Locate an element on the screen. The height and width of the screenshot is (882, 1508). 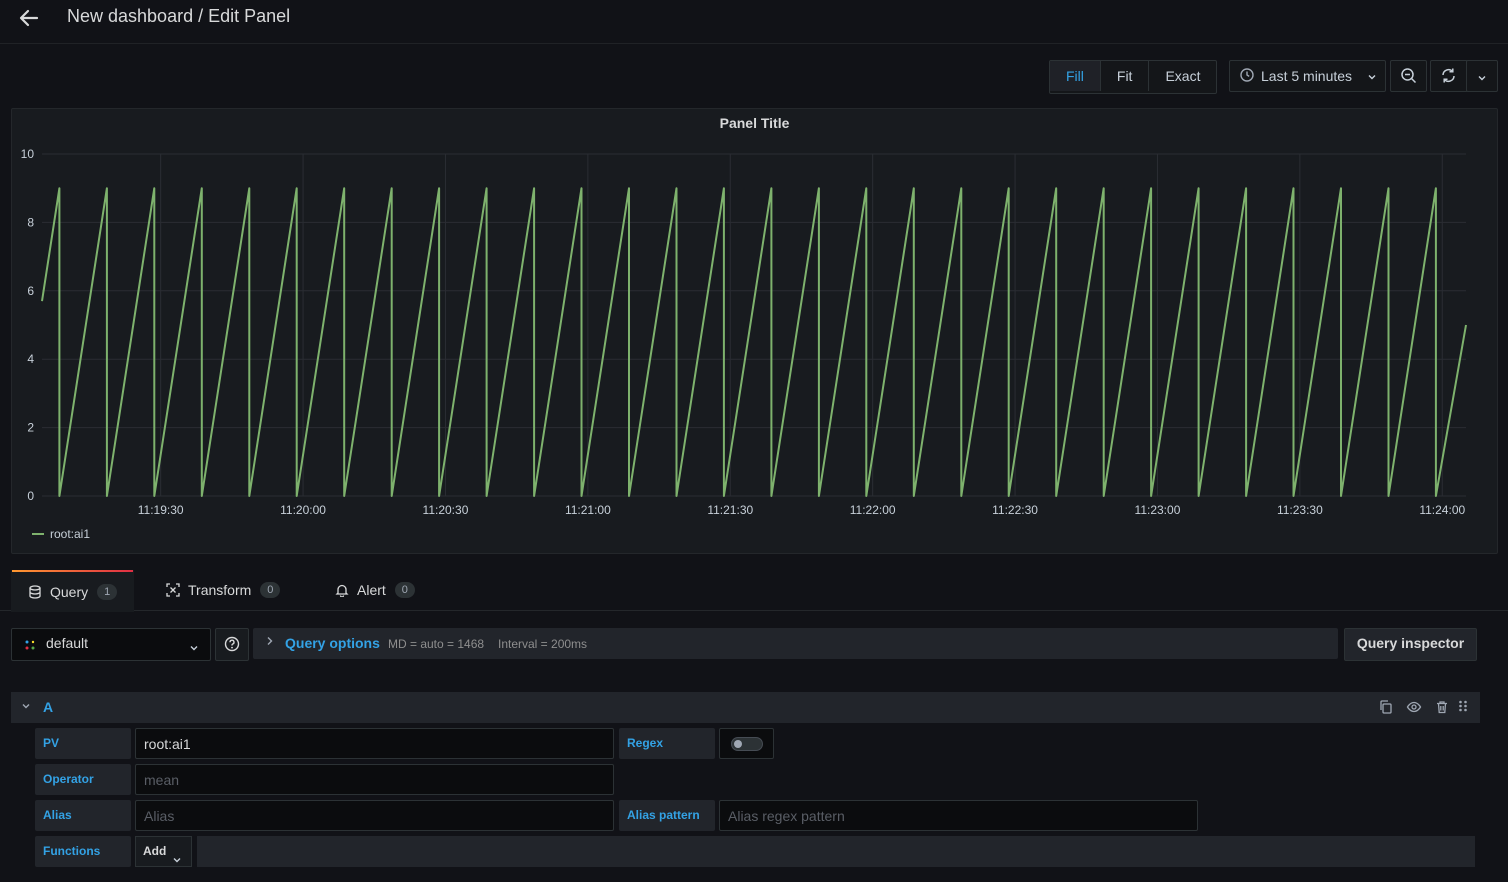
zoom-out-icon is located at coordinates (1408, 77).